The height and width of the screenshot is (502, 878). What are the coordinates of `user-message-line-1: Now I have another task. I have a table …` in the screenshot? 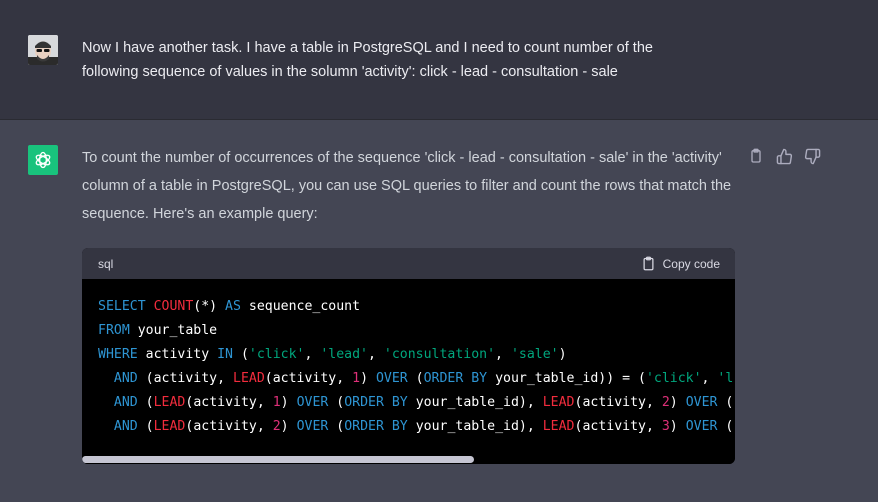 It's located at (367, 48).